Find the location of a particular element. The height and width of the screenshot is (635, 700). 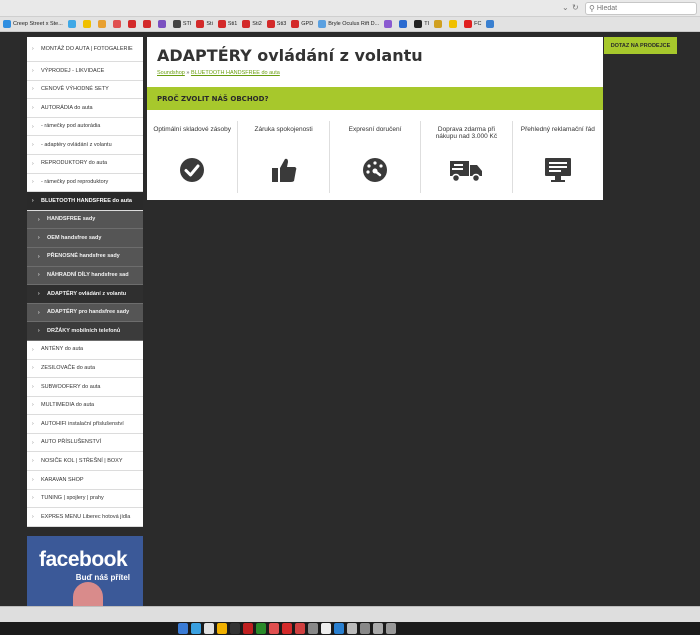

browser-search-box: ⚲ is located at coordinates (641, 8).